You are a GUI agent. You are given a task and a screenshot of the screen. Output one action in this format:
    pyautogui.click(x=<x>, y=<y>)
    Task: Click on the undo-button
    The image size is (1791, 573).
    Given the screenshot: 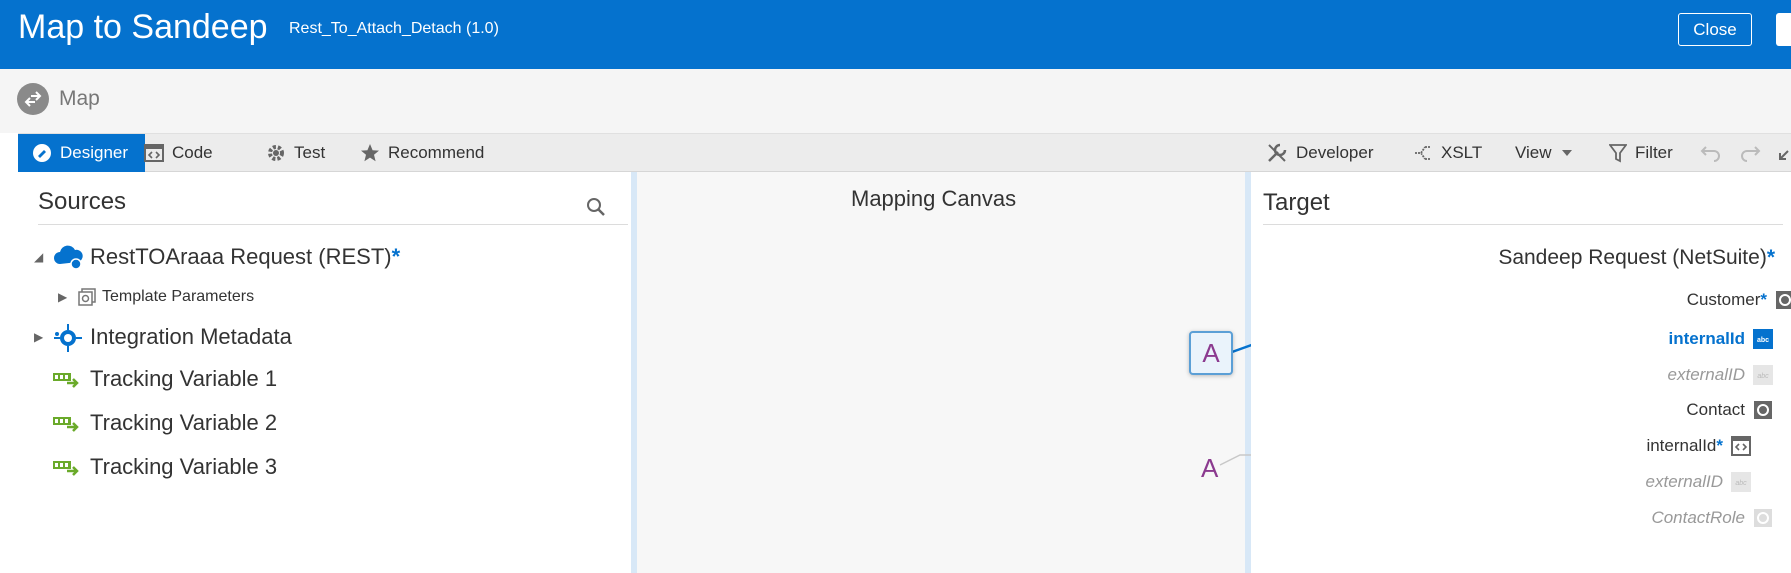 What is the action you would take?
    pyautogui.click(x=1715, y=153)
    